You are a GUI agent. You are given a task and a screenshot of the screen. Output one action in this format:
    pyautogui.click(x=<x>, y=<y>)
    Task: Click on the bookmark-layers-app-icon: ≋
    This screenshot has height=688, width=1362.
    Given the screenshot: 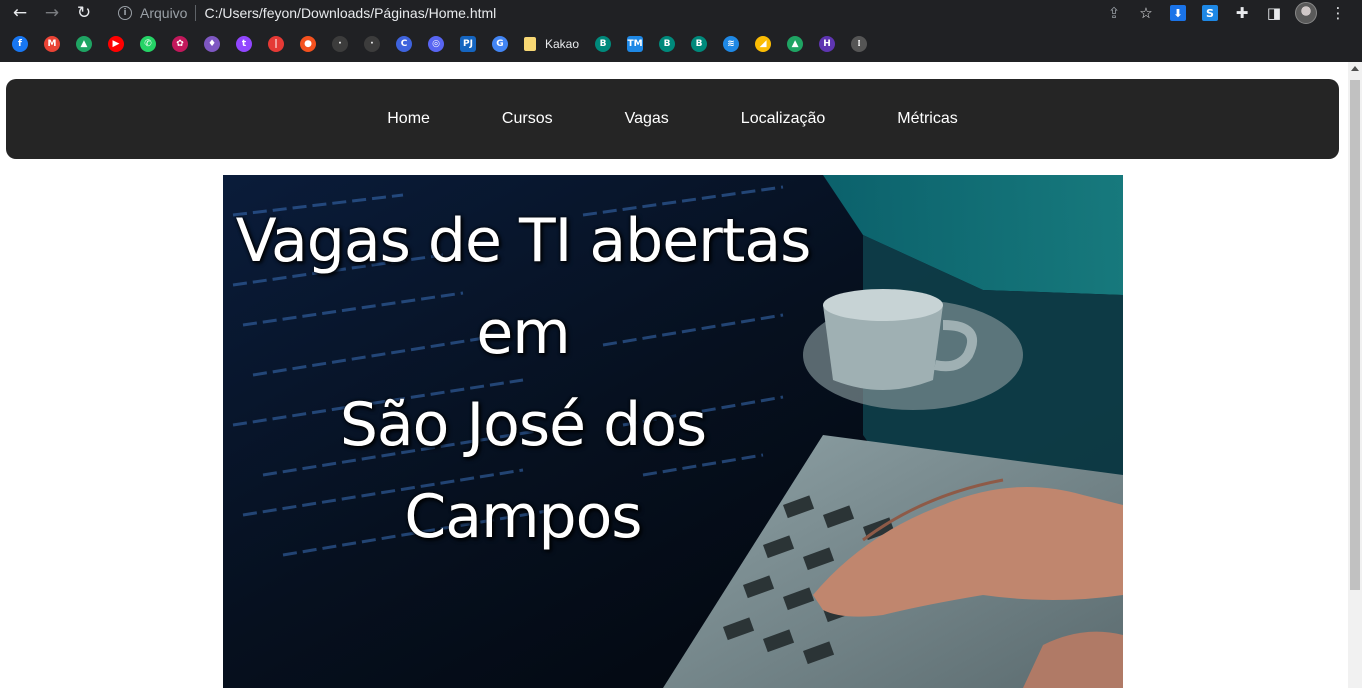 What is the action you would take?
    pyautogui.click(x=731, y=44)
    